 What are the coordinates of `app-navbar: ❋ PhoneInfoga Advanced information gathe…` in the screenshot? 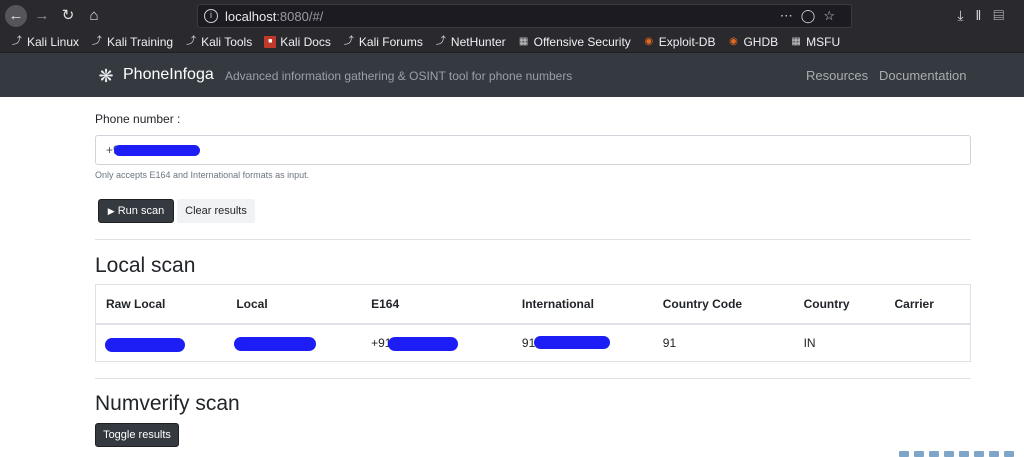 It's located at (512, 74).